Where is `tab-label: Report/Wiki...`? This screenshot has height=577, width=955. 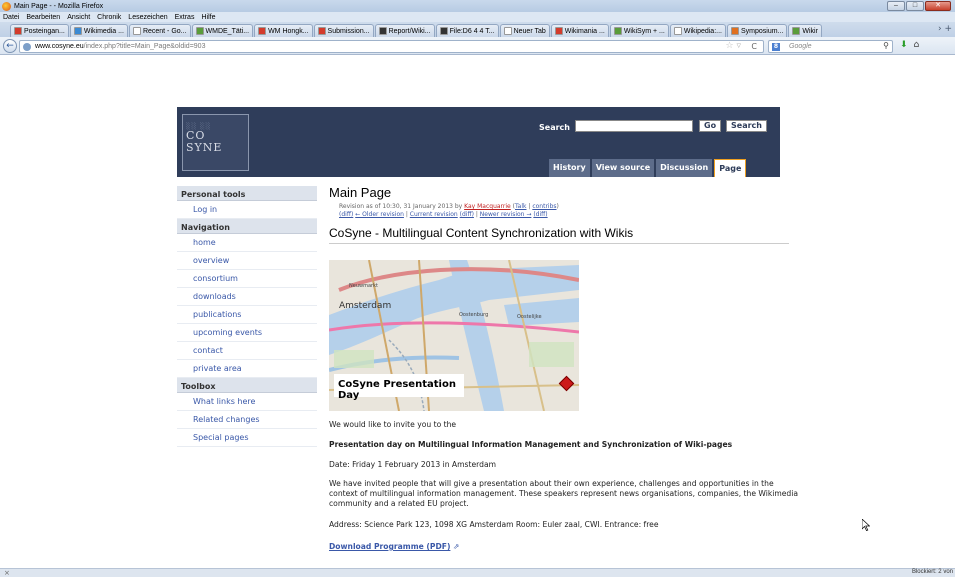 tab-label: Report/Wiki... is located at coordinates (409, 31).